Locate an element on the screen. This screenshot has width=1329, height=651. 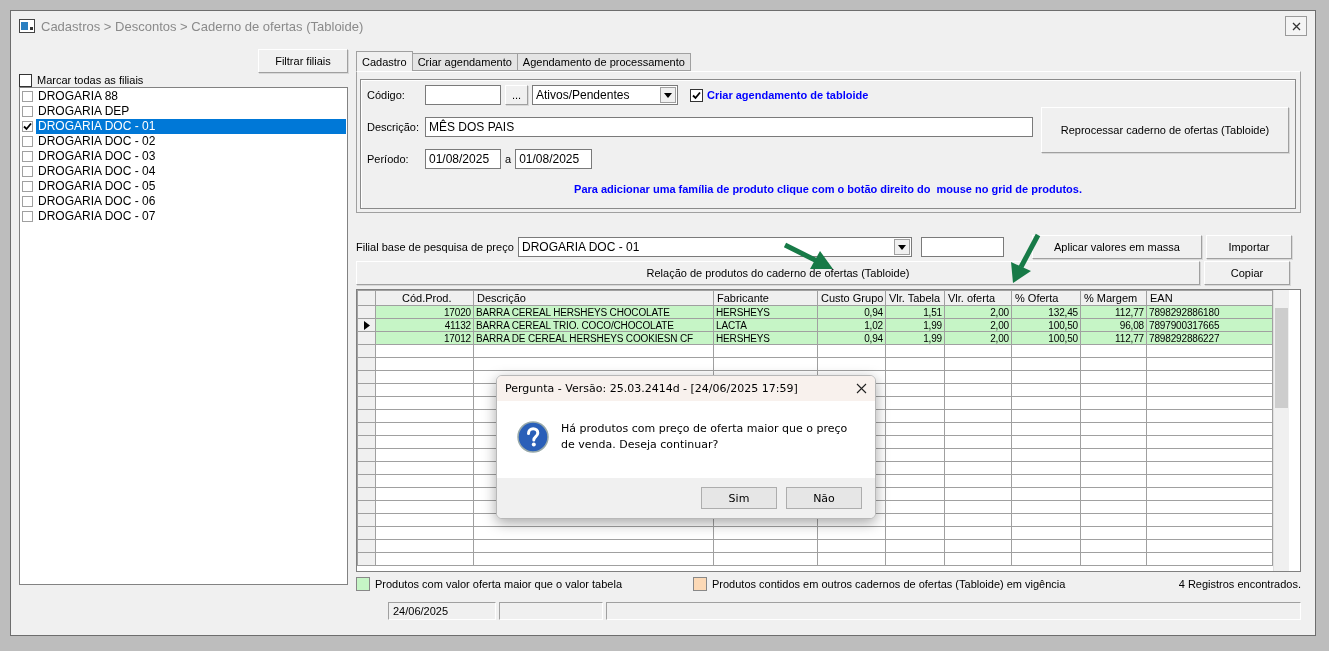
branch-item: DROGARIA DEP is located at coordinates (191, 111).